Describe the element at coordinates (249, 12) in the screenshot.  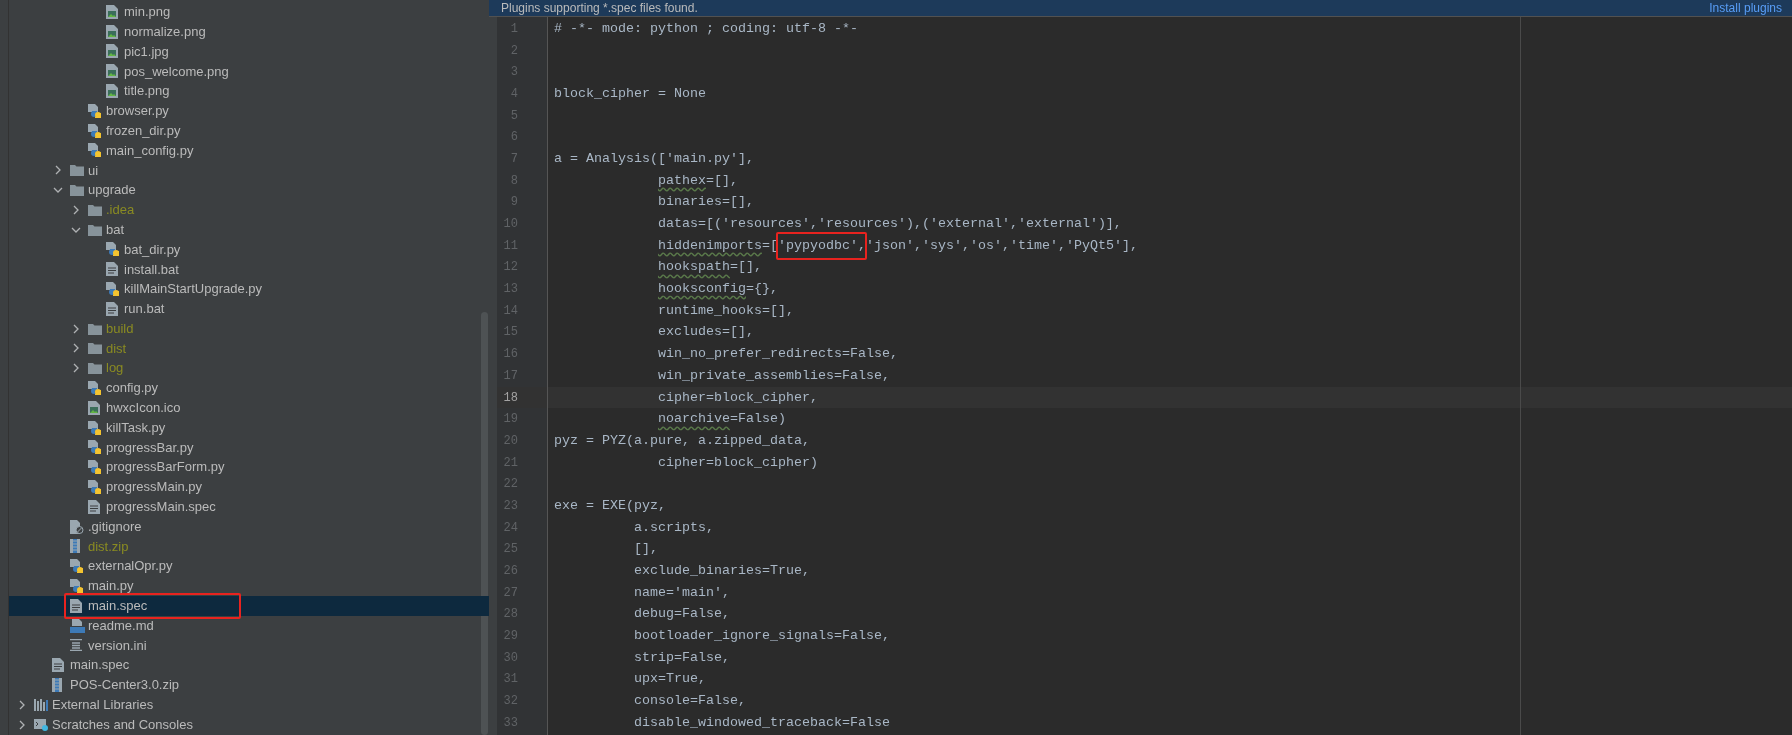
I see `tree-item: min.png` at that location.